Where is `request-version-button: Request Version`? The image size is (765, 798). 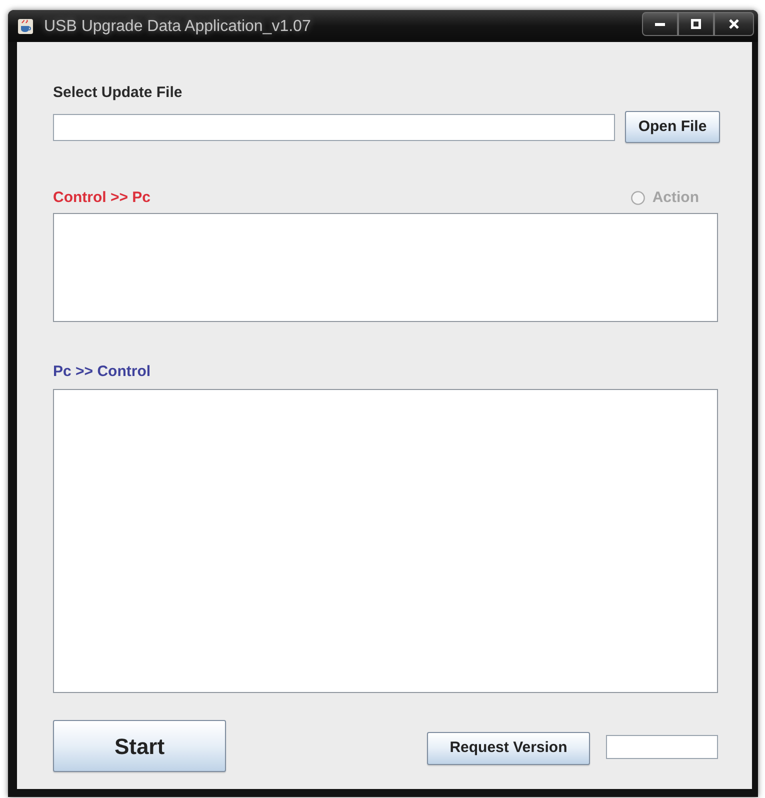 request-version-button: Request Version is located at coordinates (508, 748).